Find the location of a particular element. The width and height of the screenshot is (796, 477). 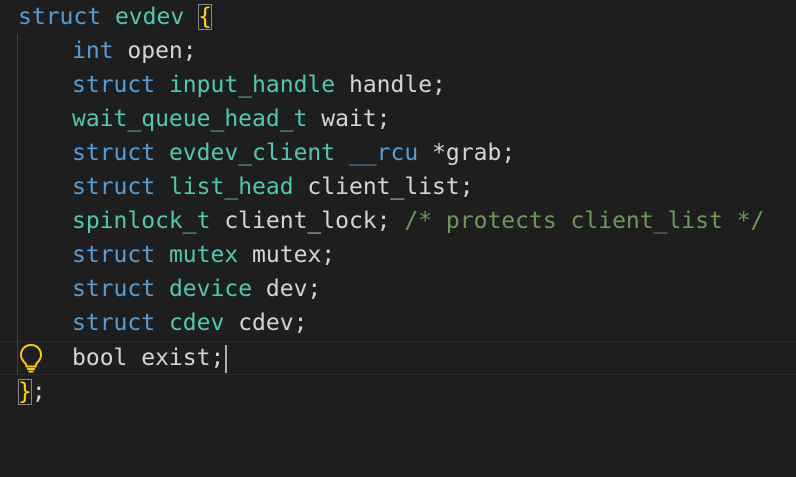

line-4-code: wait_queue_head_t wait; is located at coordinates (231, 119).